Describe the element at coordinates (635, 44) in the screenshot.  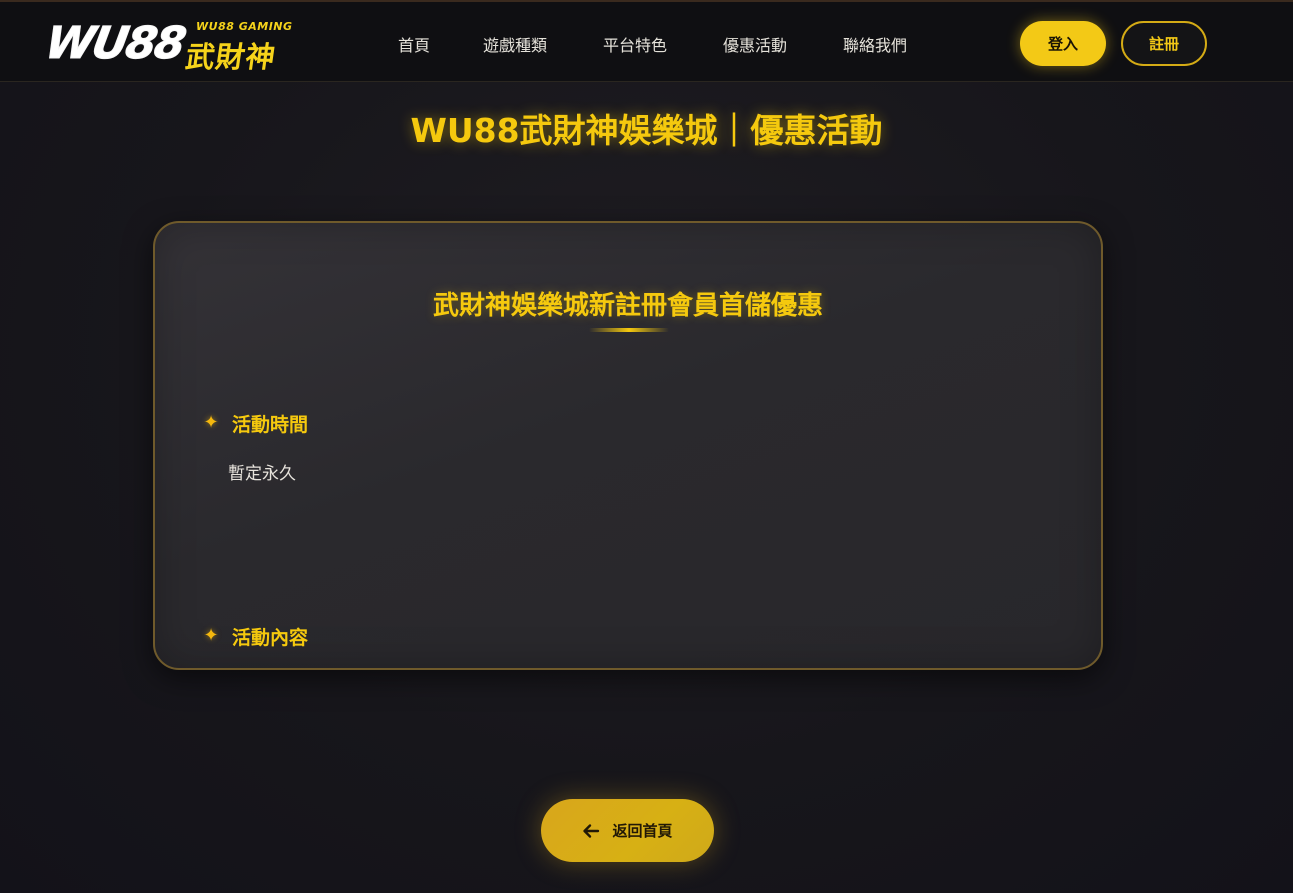
I see `nav-item-platform-features: 平台特色` at that location.